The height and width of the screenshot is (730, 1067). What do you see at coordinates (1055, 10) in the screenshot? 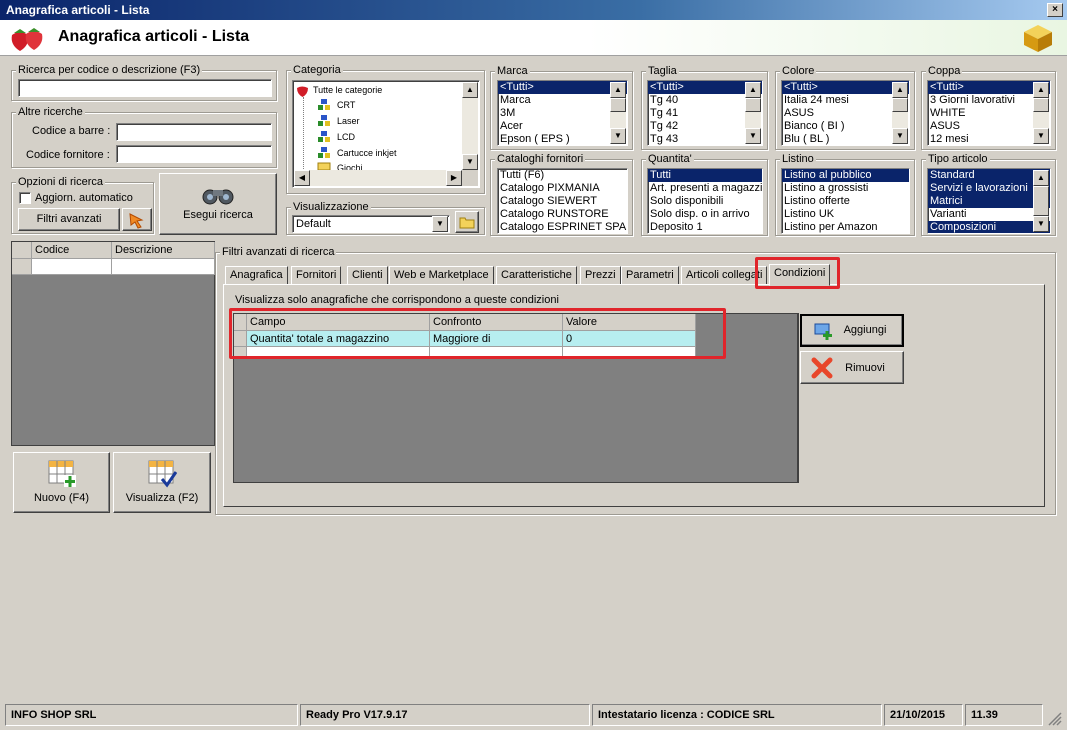
I see `close-button: ×` at bounding box center [1055, 10].